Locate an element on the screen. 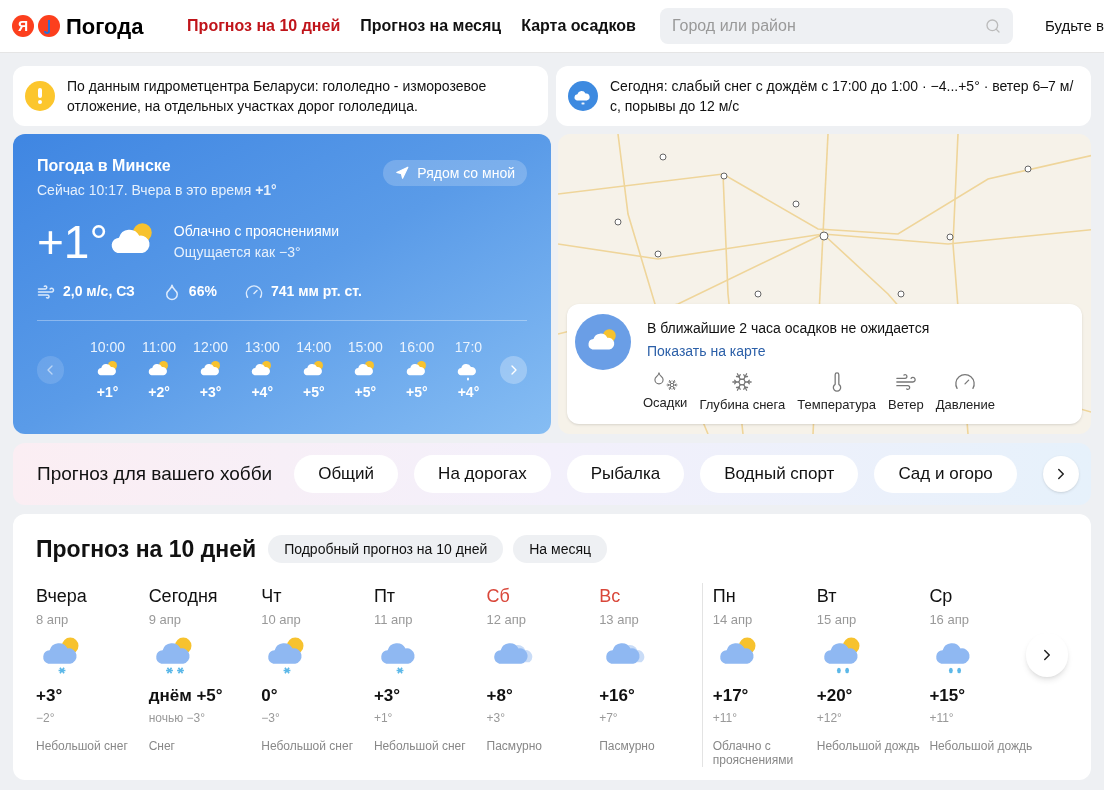 The width and height of the screenshot is (1104, 790). nav-link: Прогноз на 10 дней is located at coordinates (264, 26).